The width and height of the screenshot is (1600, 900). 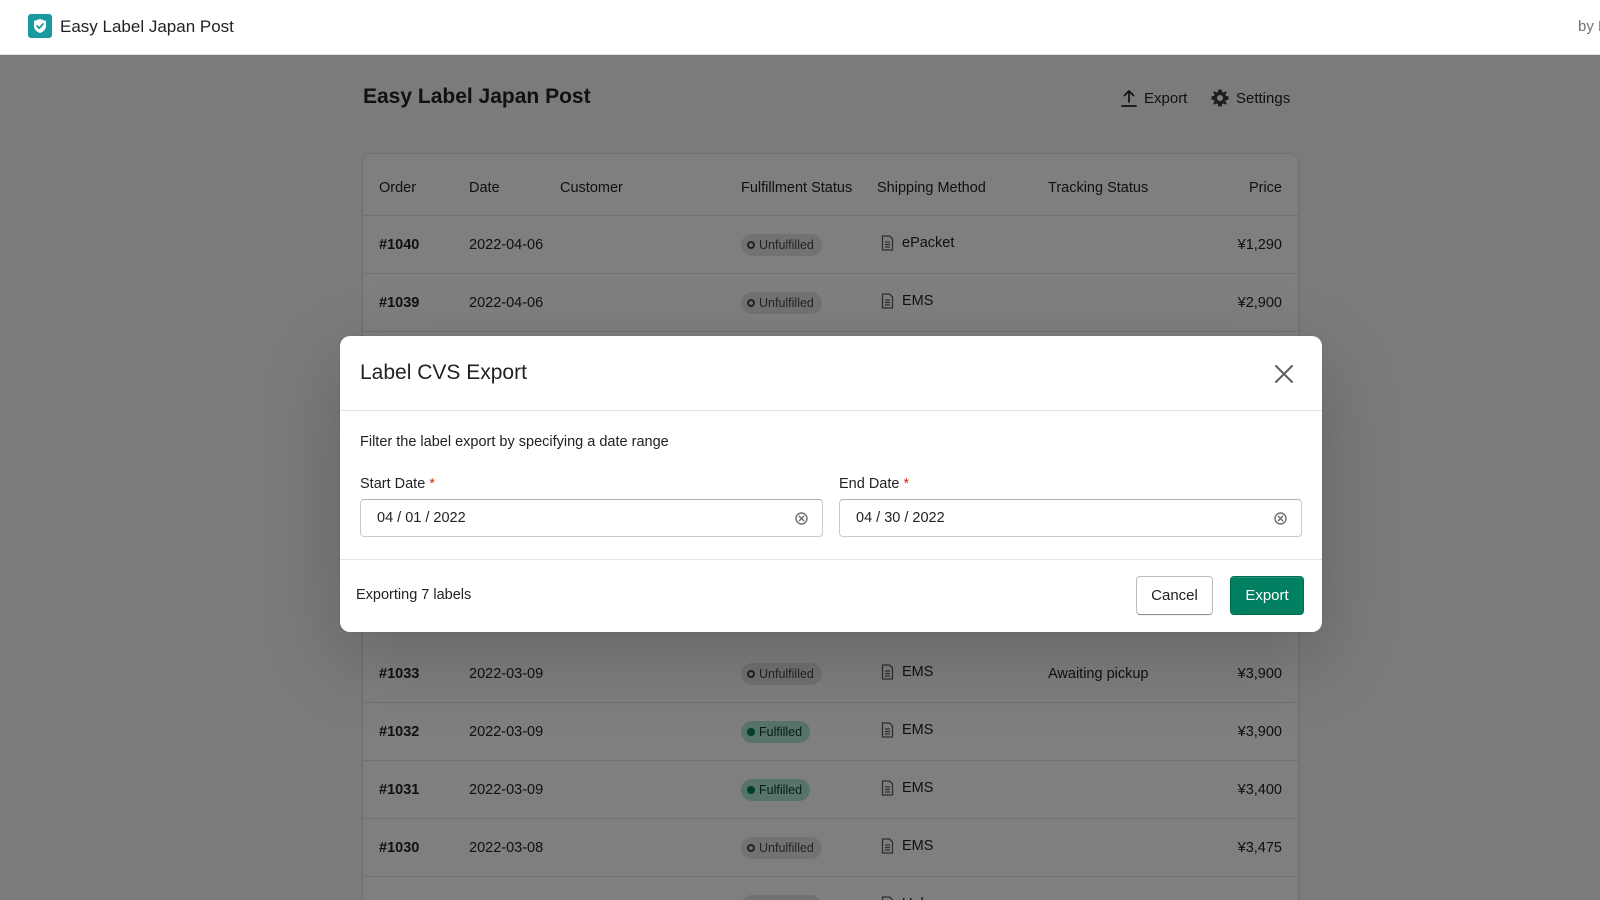 What do you see at coordinates (40, 26) in the screenshot?
I see `shield-check-icon` at bounding box center [40, 26].